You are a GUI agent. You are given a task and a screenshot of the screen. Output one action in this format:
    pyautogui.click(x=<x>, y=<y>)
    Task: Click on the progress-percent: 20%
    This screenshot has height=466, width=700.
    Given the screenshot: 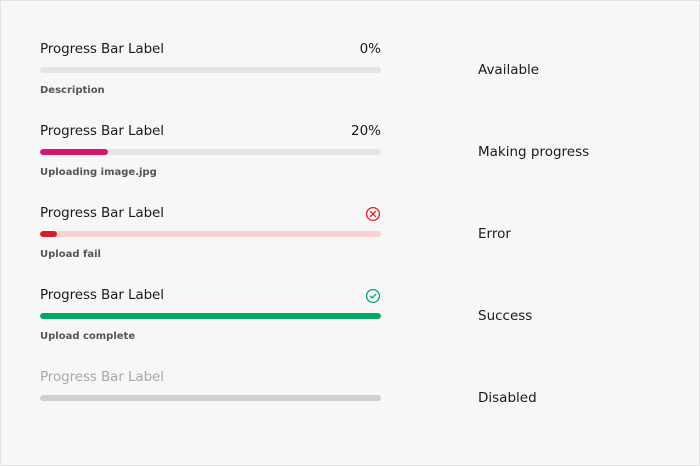 What is the action you would take?
    pyautogui.click(x=365, y=131)
    